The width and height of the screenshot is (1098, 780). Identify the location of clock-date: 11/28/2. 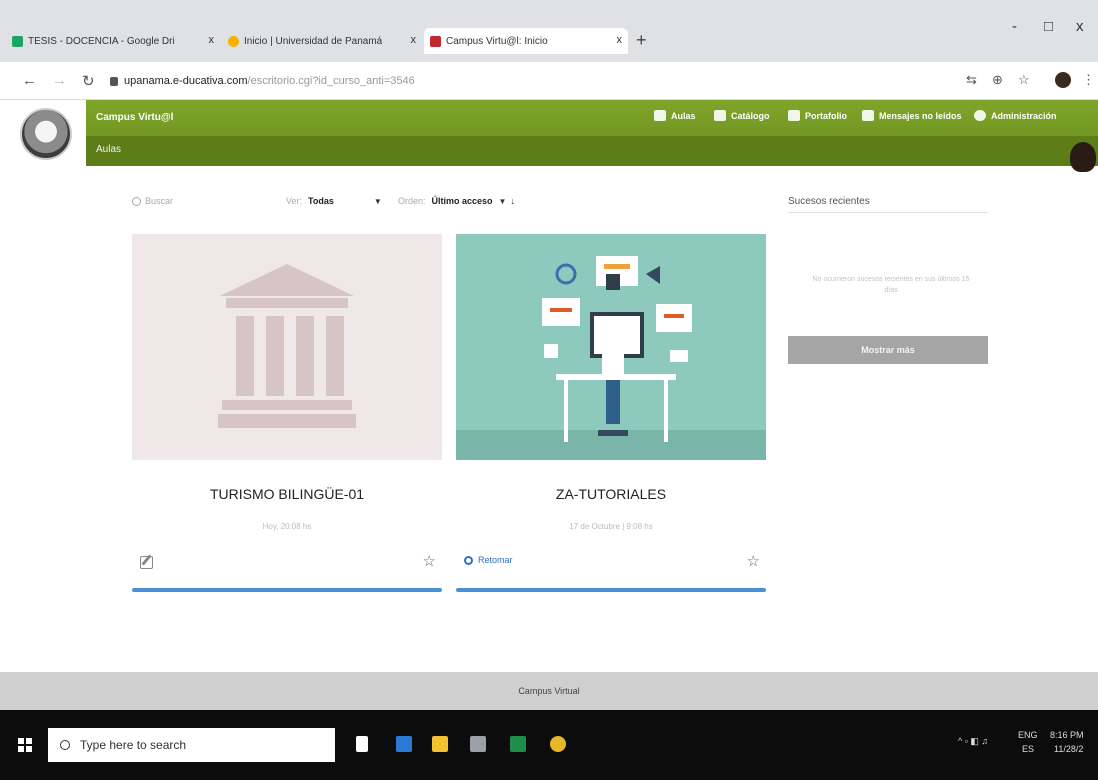
(1068, 749).